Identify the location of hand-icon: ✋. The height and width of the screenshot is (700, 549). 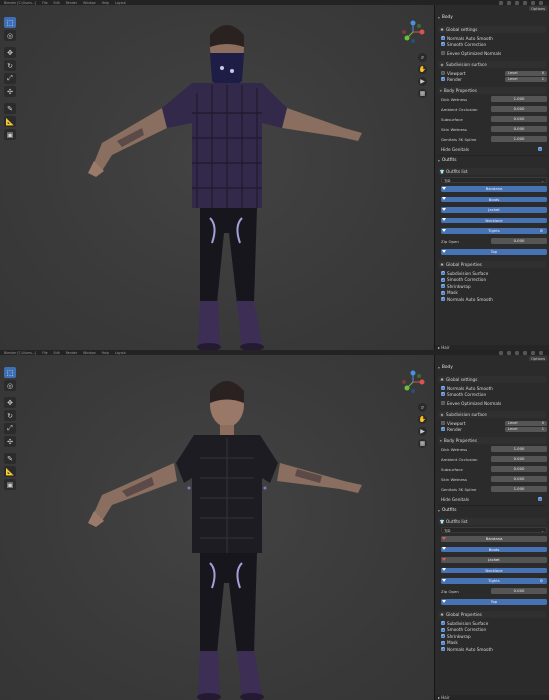
(422, 69).